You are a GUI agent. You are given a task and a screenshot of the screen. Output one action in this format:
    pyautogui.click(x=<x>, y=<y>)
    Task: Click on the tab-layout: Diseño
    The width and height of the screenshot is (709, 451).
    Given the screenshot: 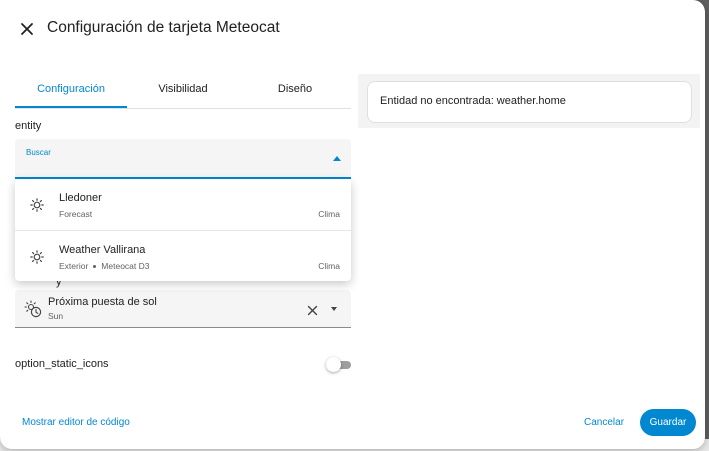 What is the action you would take?
    pyautogui.click(x=295, y=90)
    